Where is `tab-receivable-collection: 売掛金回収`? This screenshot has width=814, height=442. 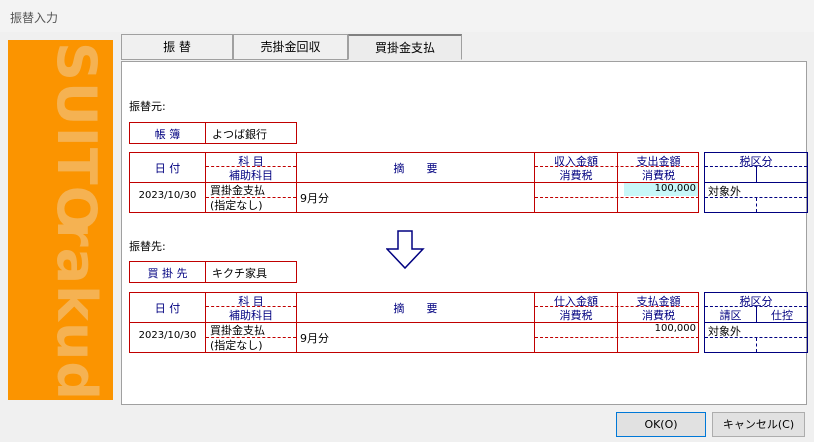 tab-receivable-collection: 売掛金回収 is located at coordinates (290, 47).